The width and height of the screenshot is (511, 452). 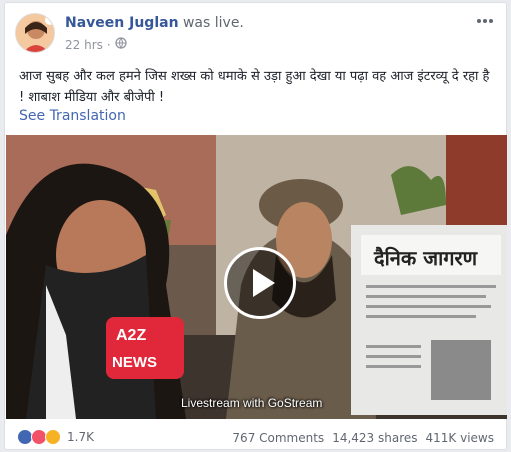 I want to click on play-icon, so click(x=264, y=283).